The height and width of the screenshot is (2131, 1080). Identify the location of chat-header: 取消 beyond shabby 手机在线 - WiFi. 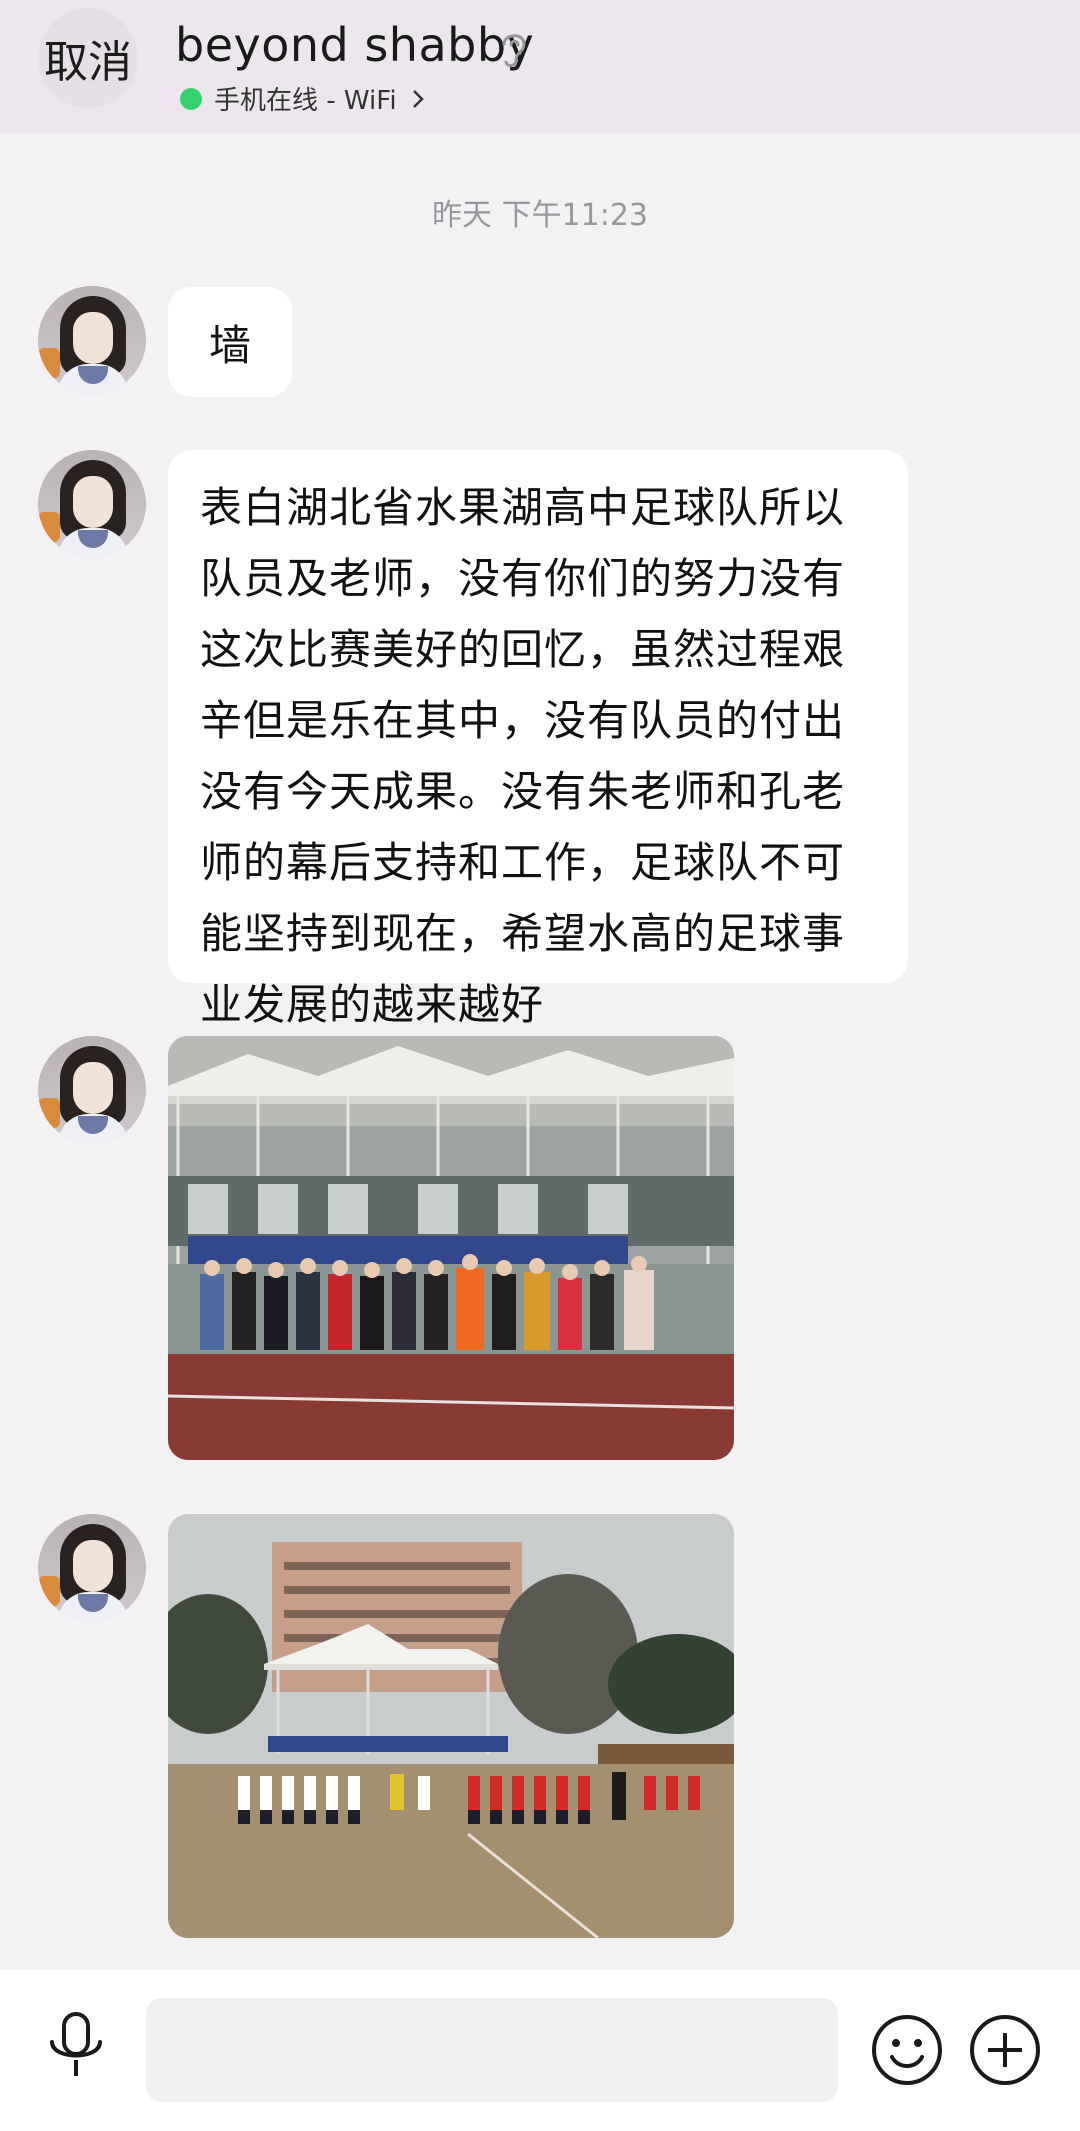
(540, 67).